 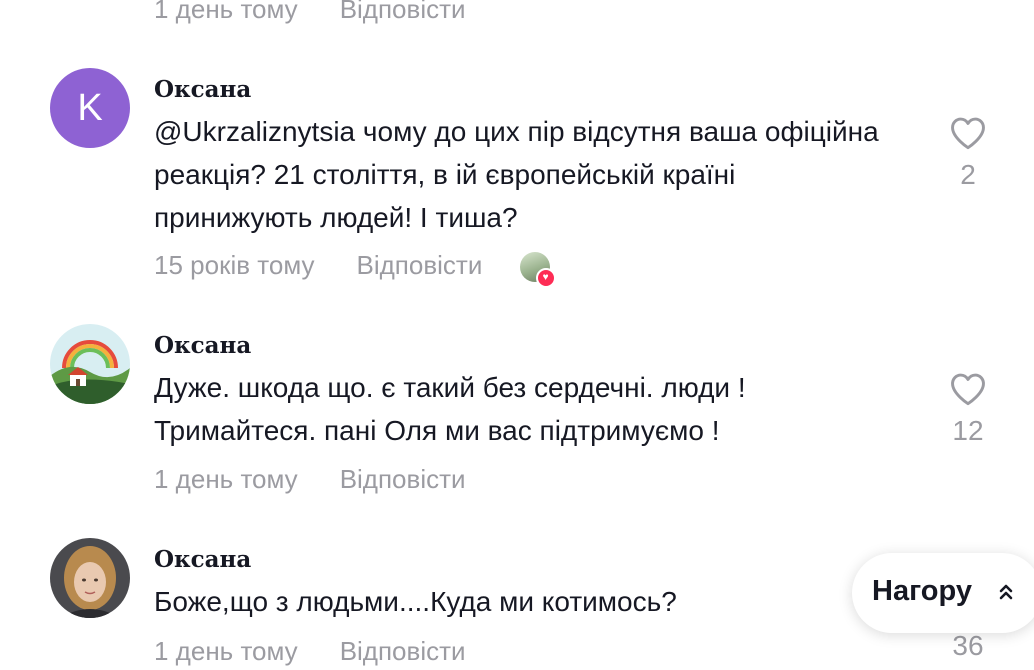 I want to click on like-count: 12, so click(x=968, y=430).